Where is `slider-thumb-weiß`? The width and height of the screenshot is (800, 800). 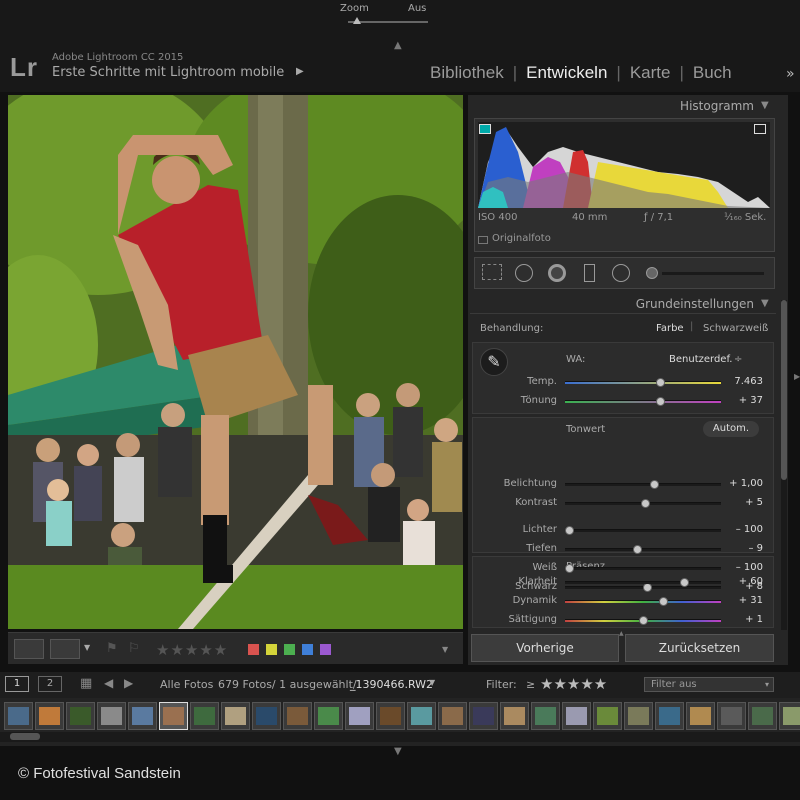 slider-thumb-weiß is located at coordinates (569, 568).